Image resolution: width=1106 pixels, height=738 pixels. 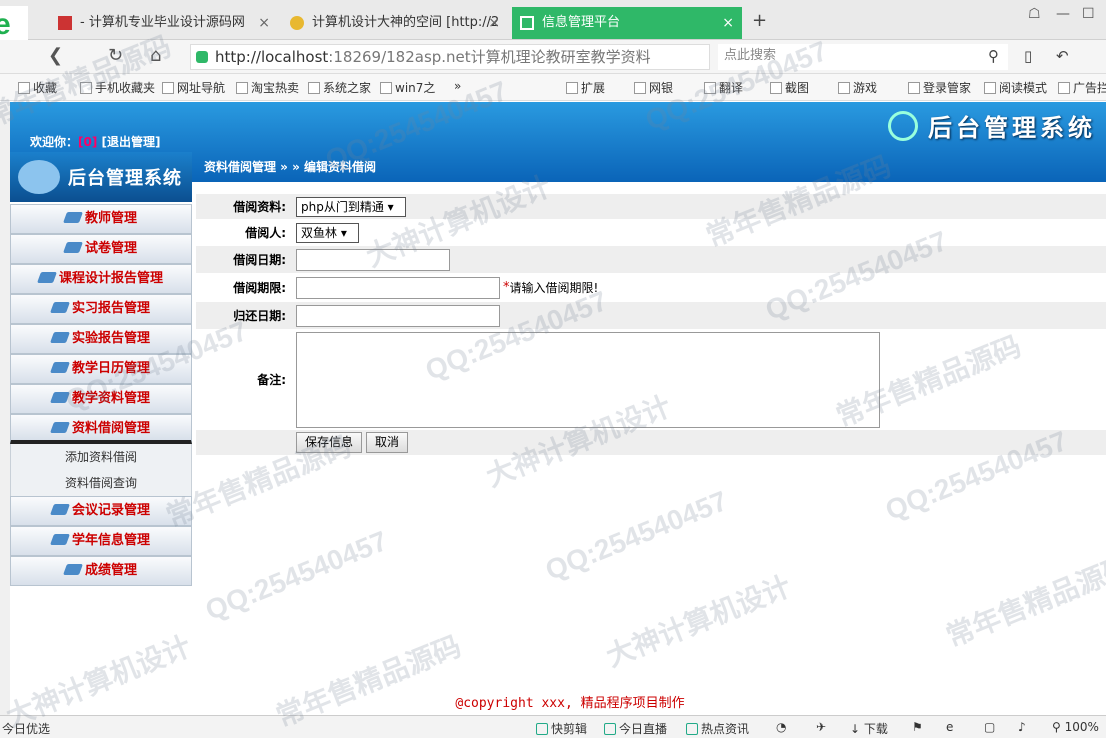 What do you see at coordinates (585, 87) in the screenshot?
I see `toolbar-item: 扩展` at bounding box center [585, 87].